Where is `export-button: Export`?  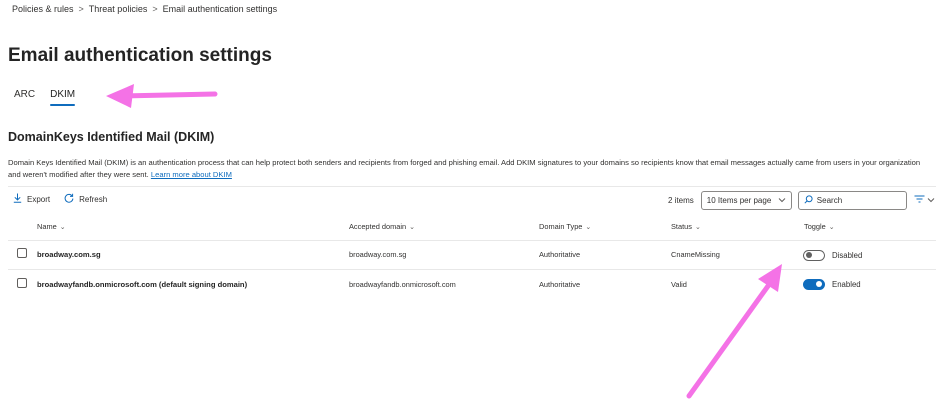 export-button: Export is located at coordinates (31, 199).